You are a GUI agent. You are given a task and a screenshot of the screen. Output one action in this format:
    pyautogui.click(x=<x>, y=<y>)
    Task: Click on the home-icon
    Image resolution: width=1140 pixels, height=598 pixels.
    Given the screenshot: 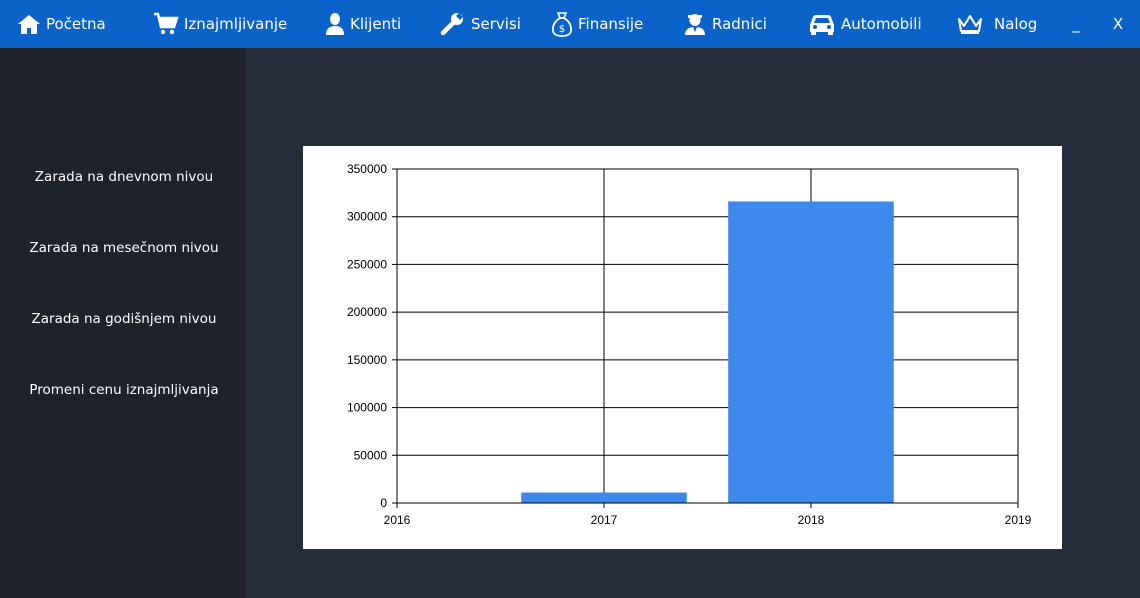 What is the action you would take?
    pyautogui.click(x=29, y=24)
    